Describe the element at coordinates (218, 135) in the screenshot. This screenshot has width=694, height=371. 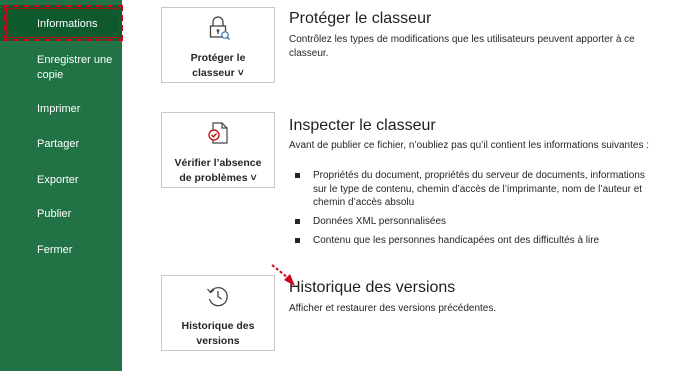
I see `inspect-document-icon` at that location.